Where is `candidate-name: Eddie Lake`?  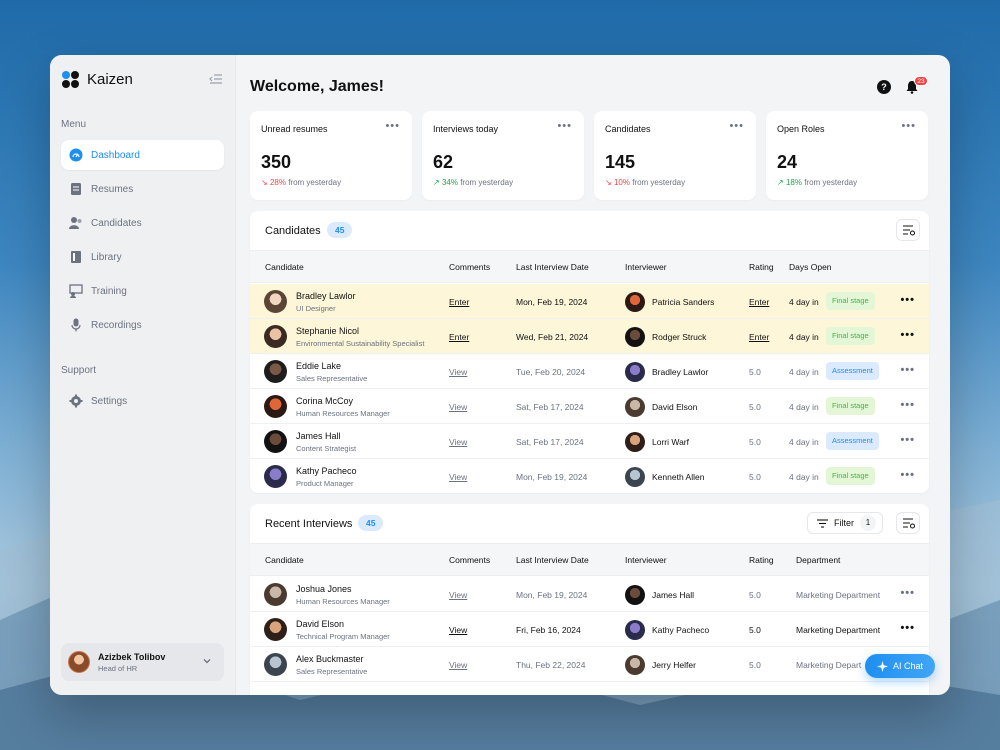 candidate-name: Eddie Lake is located at coordinates (318, 366).